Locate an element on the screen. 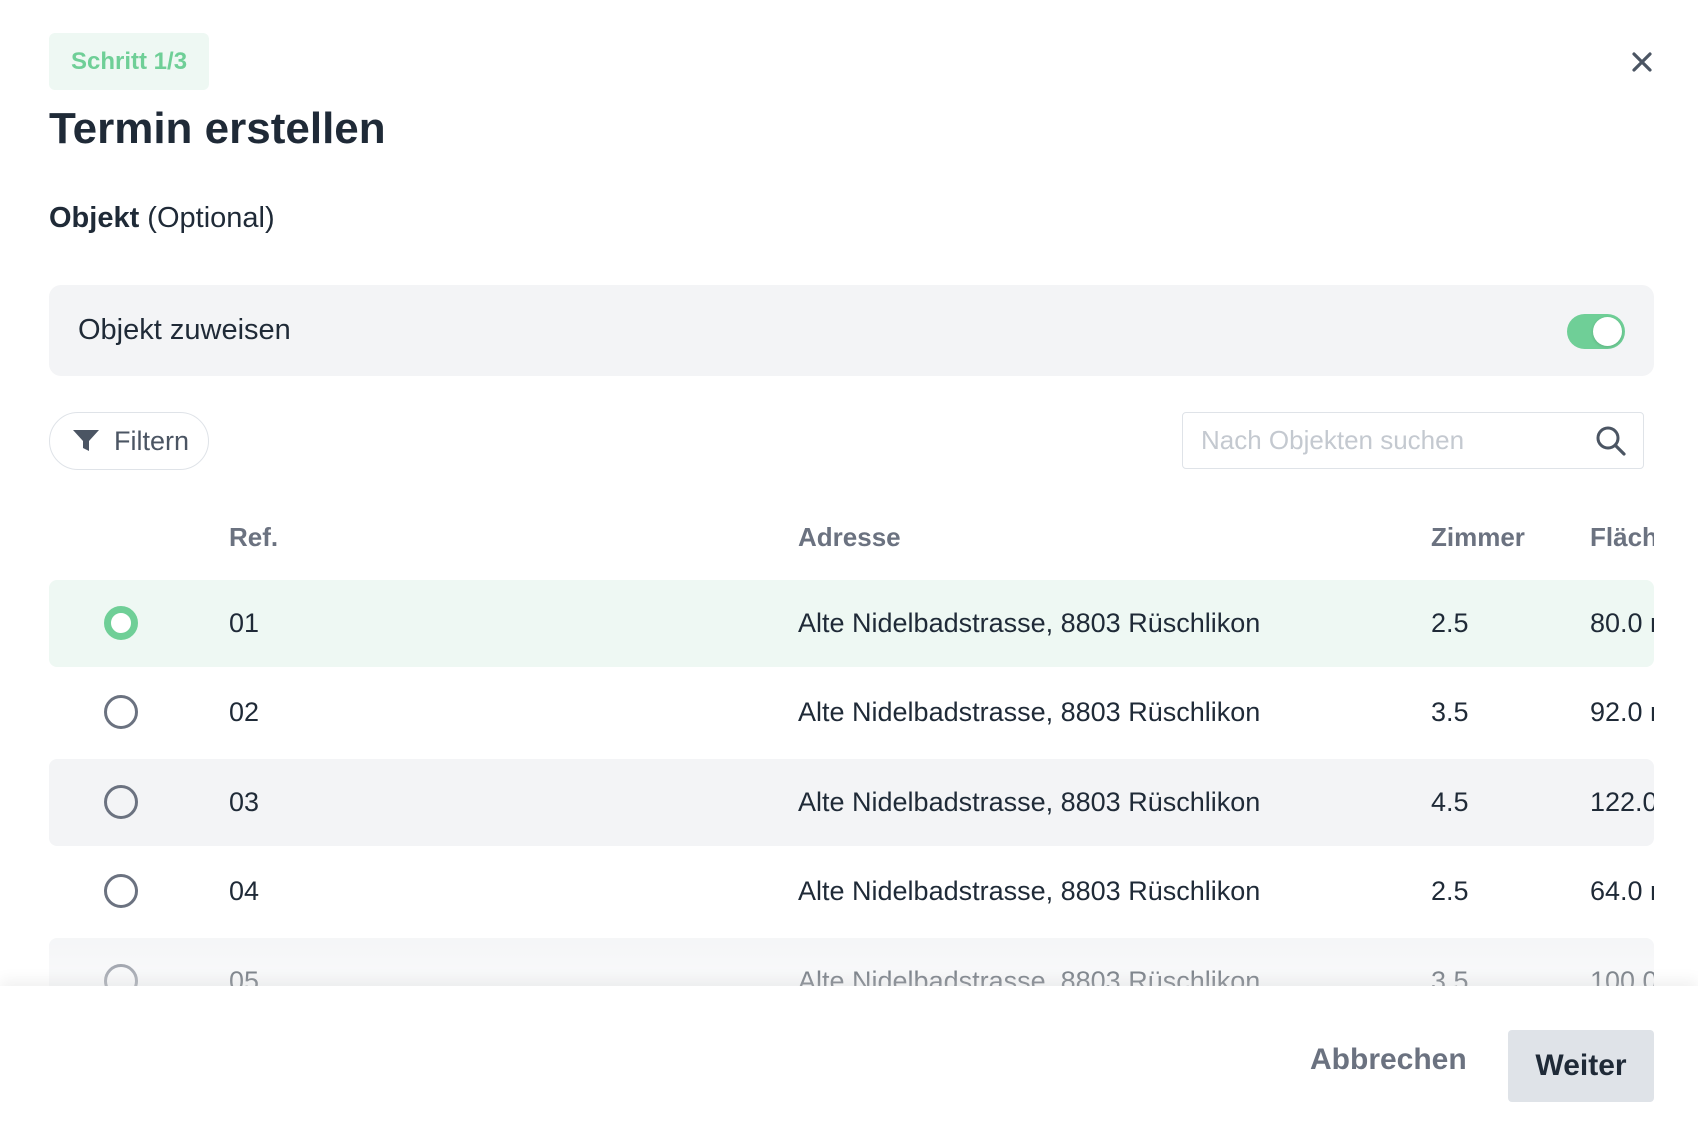  assign-object-label: Objekt zuweisen is located at coordinates (184, 330).